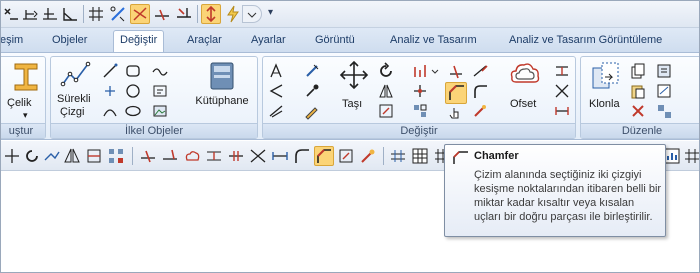 This screenshot has width=700, height=273. What do you see at coordinates (32, 156) in the screenshot?
I see `rotate-small-icon` at bounding box center [32, 156].